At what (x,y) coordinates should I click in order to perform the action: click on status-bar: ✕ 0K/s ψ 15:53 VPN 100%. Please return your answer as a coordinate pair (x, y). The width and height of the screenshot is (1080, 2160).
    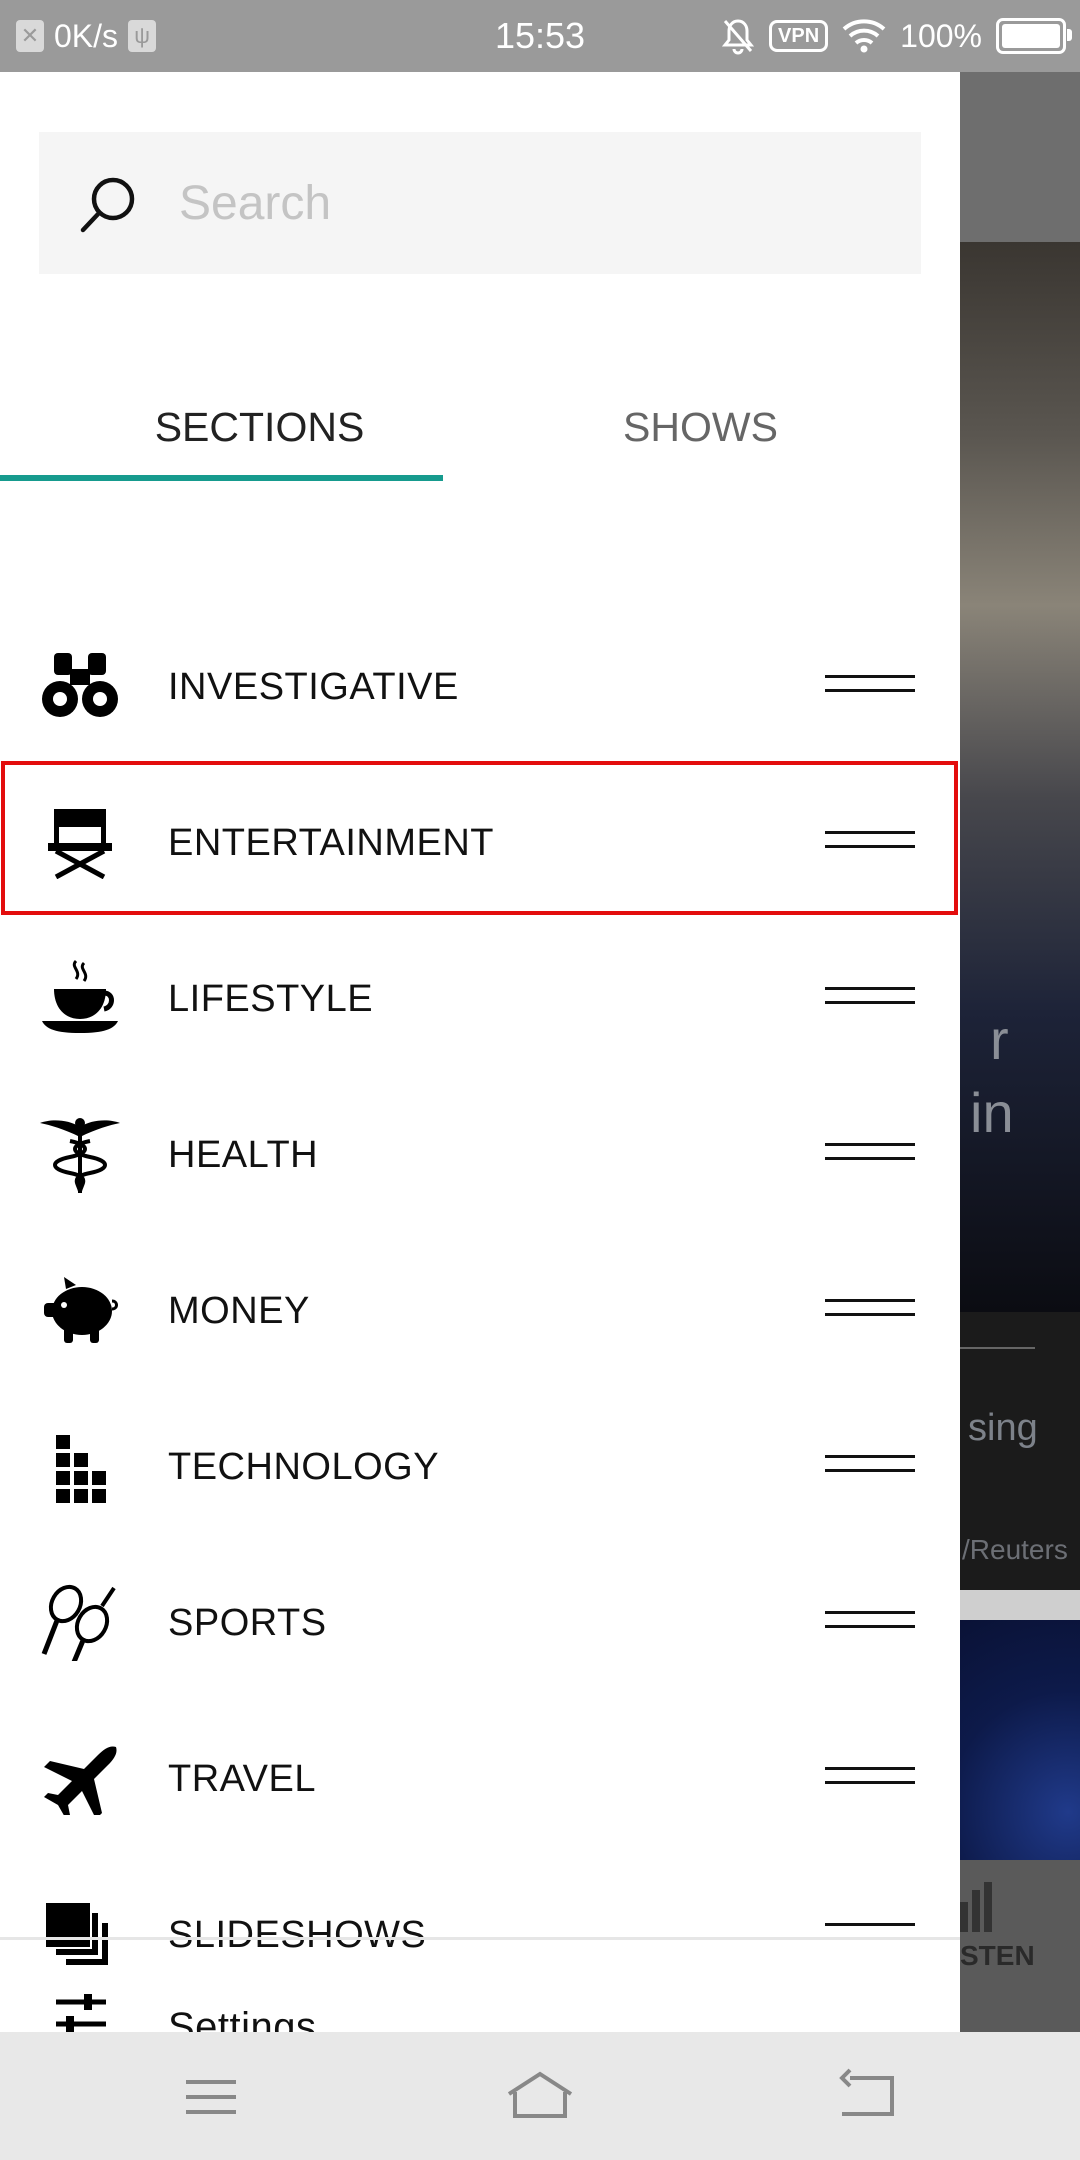
    Looking at the image, I should click on (540, 36).